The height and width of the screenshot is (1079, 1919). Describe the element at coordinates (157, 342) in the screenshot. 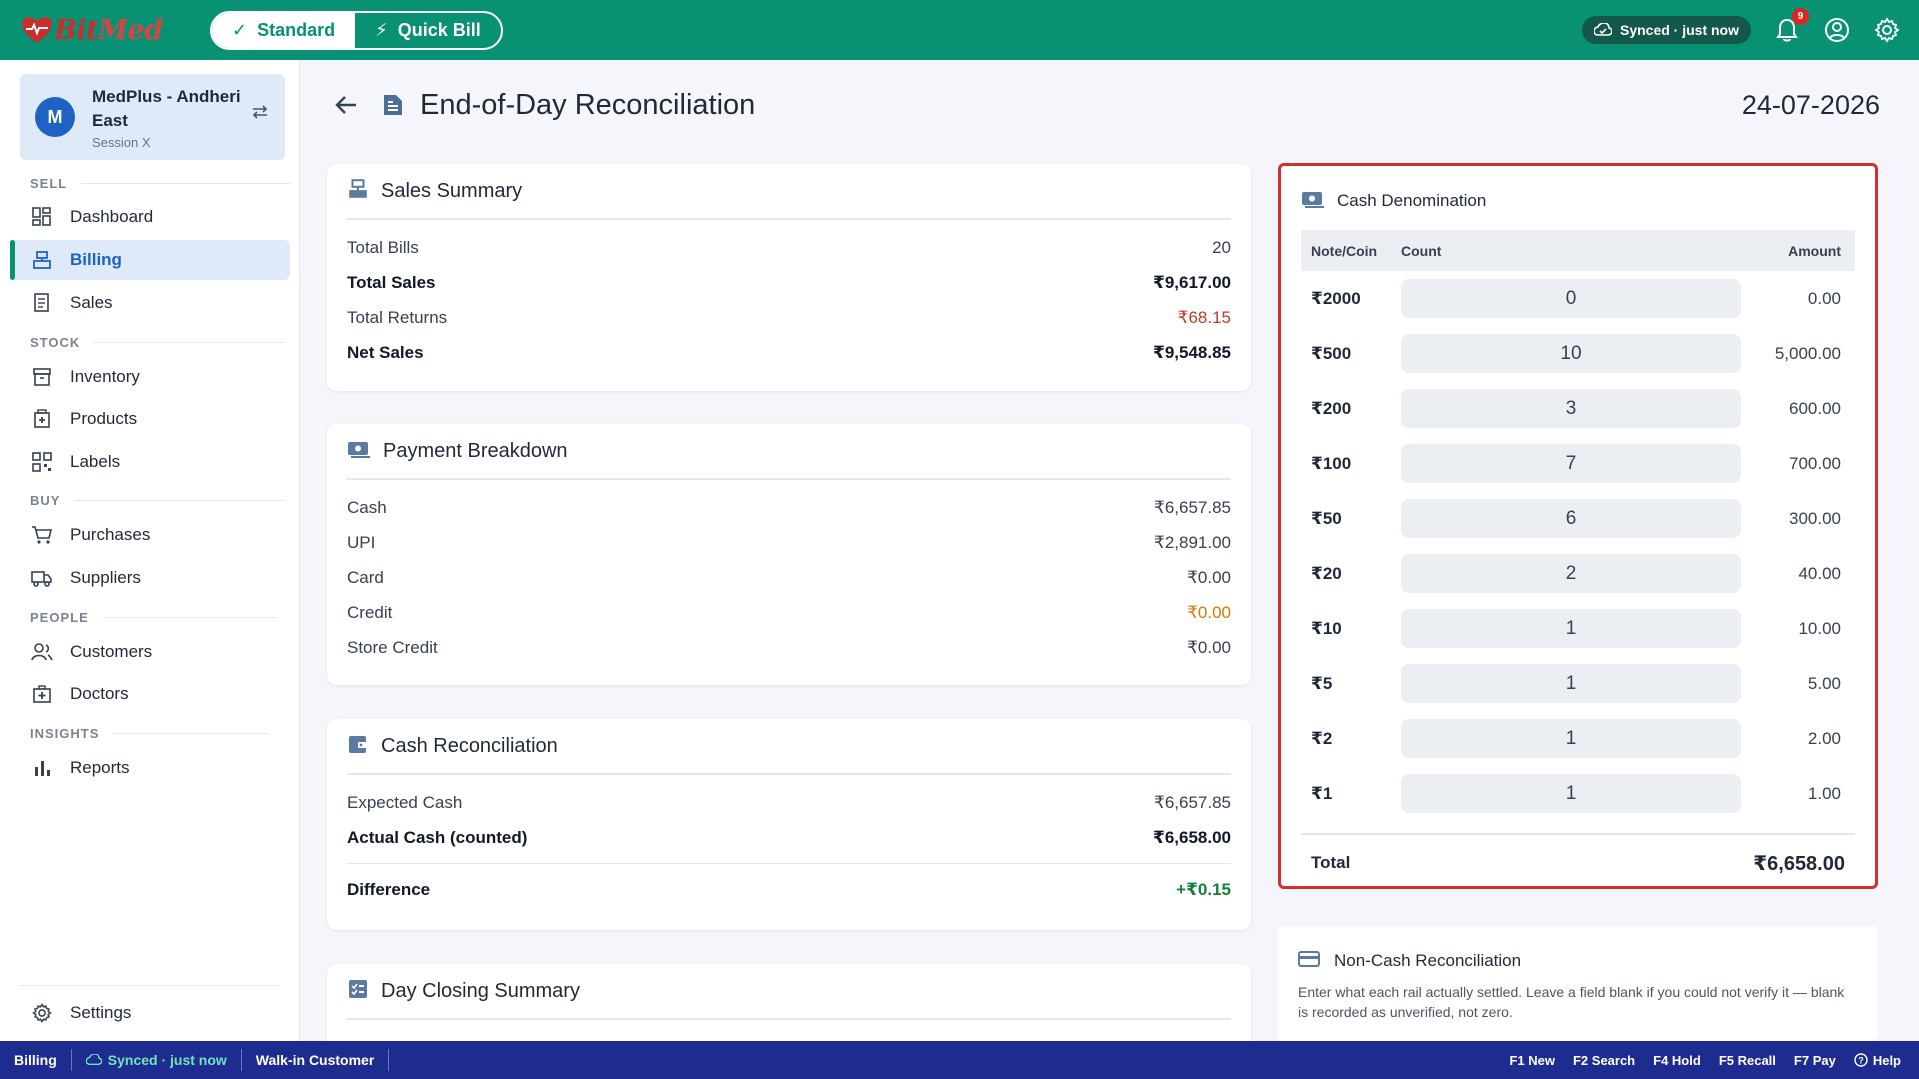

I see `nav-section-stock: STOCK` at that location.